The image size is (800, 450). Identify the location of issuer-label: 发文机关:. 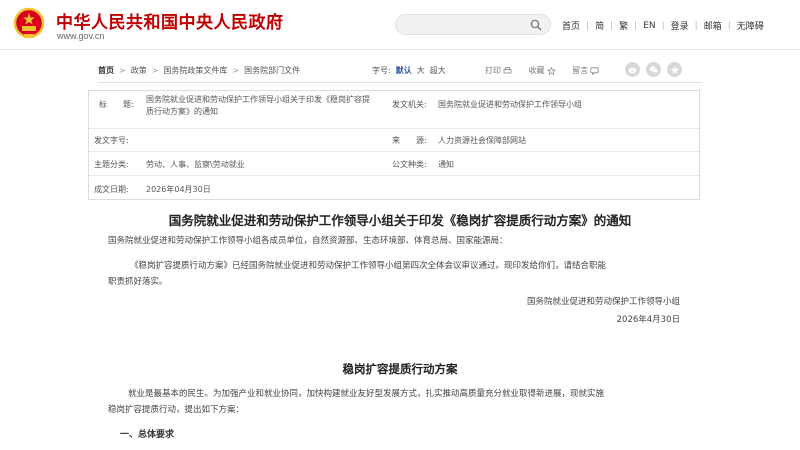
(409, 104).